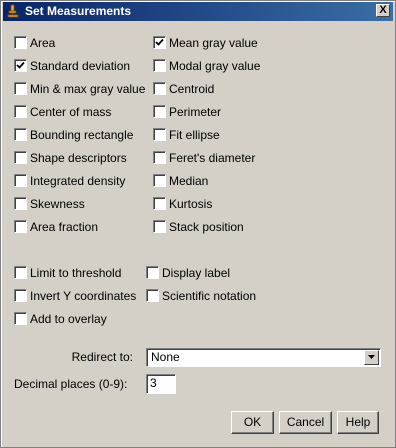  I want to click on cancel-button: Cancel, so click(305, 422).